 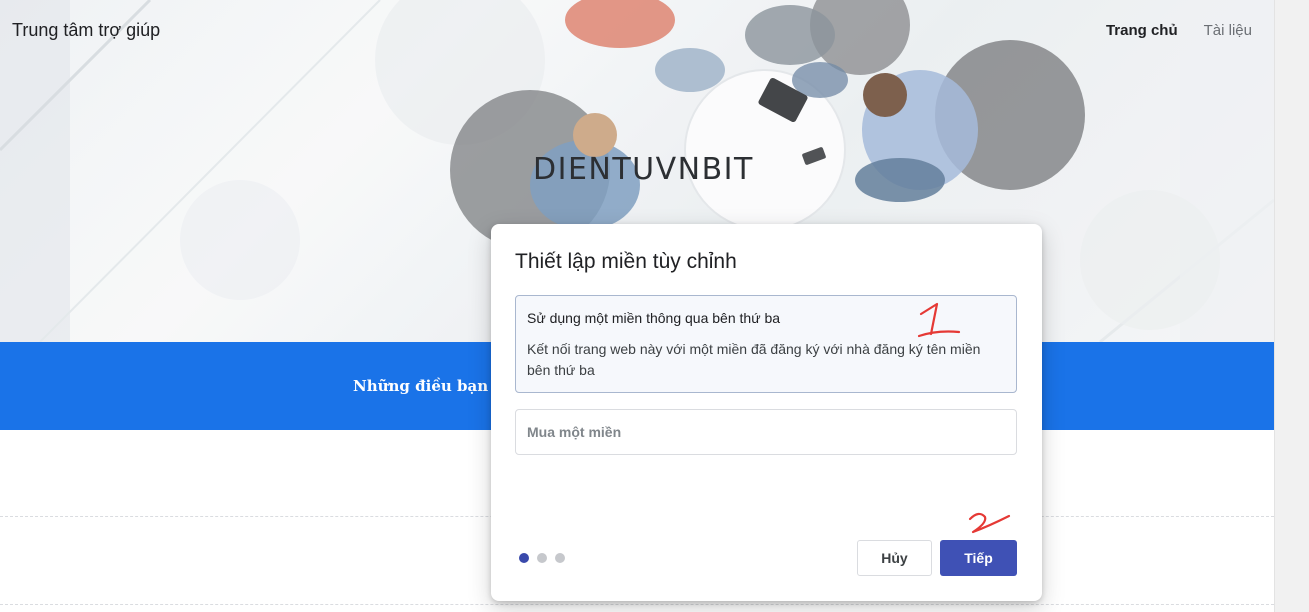 I want to click on option-buy-domain: Mua một miền, so click(x=766, y=432).